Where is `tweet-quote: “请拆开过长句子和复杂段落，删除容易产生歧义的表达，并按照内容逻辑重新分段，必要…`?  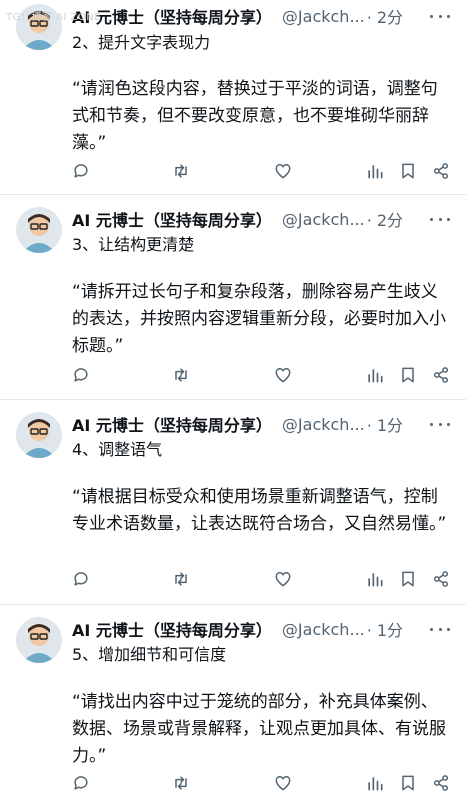
tweet-quote: “请拆开过长句子和复杂段落，删除容易产生歧义的表达，并按照内容逻辑重新分段，必要… is located at coordinates (259, 319).